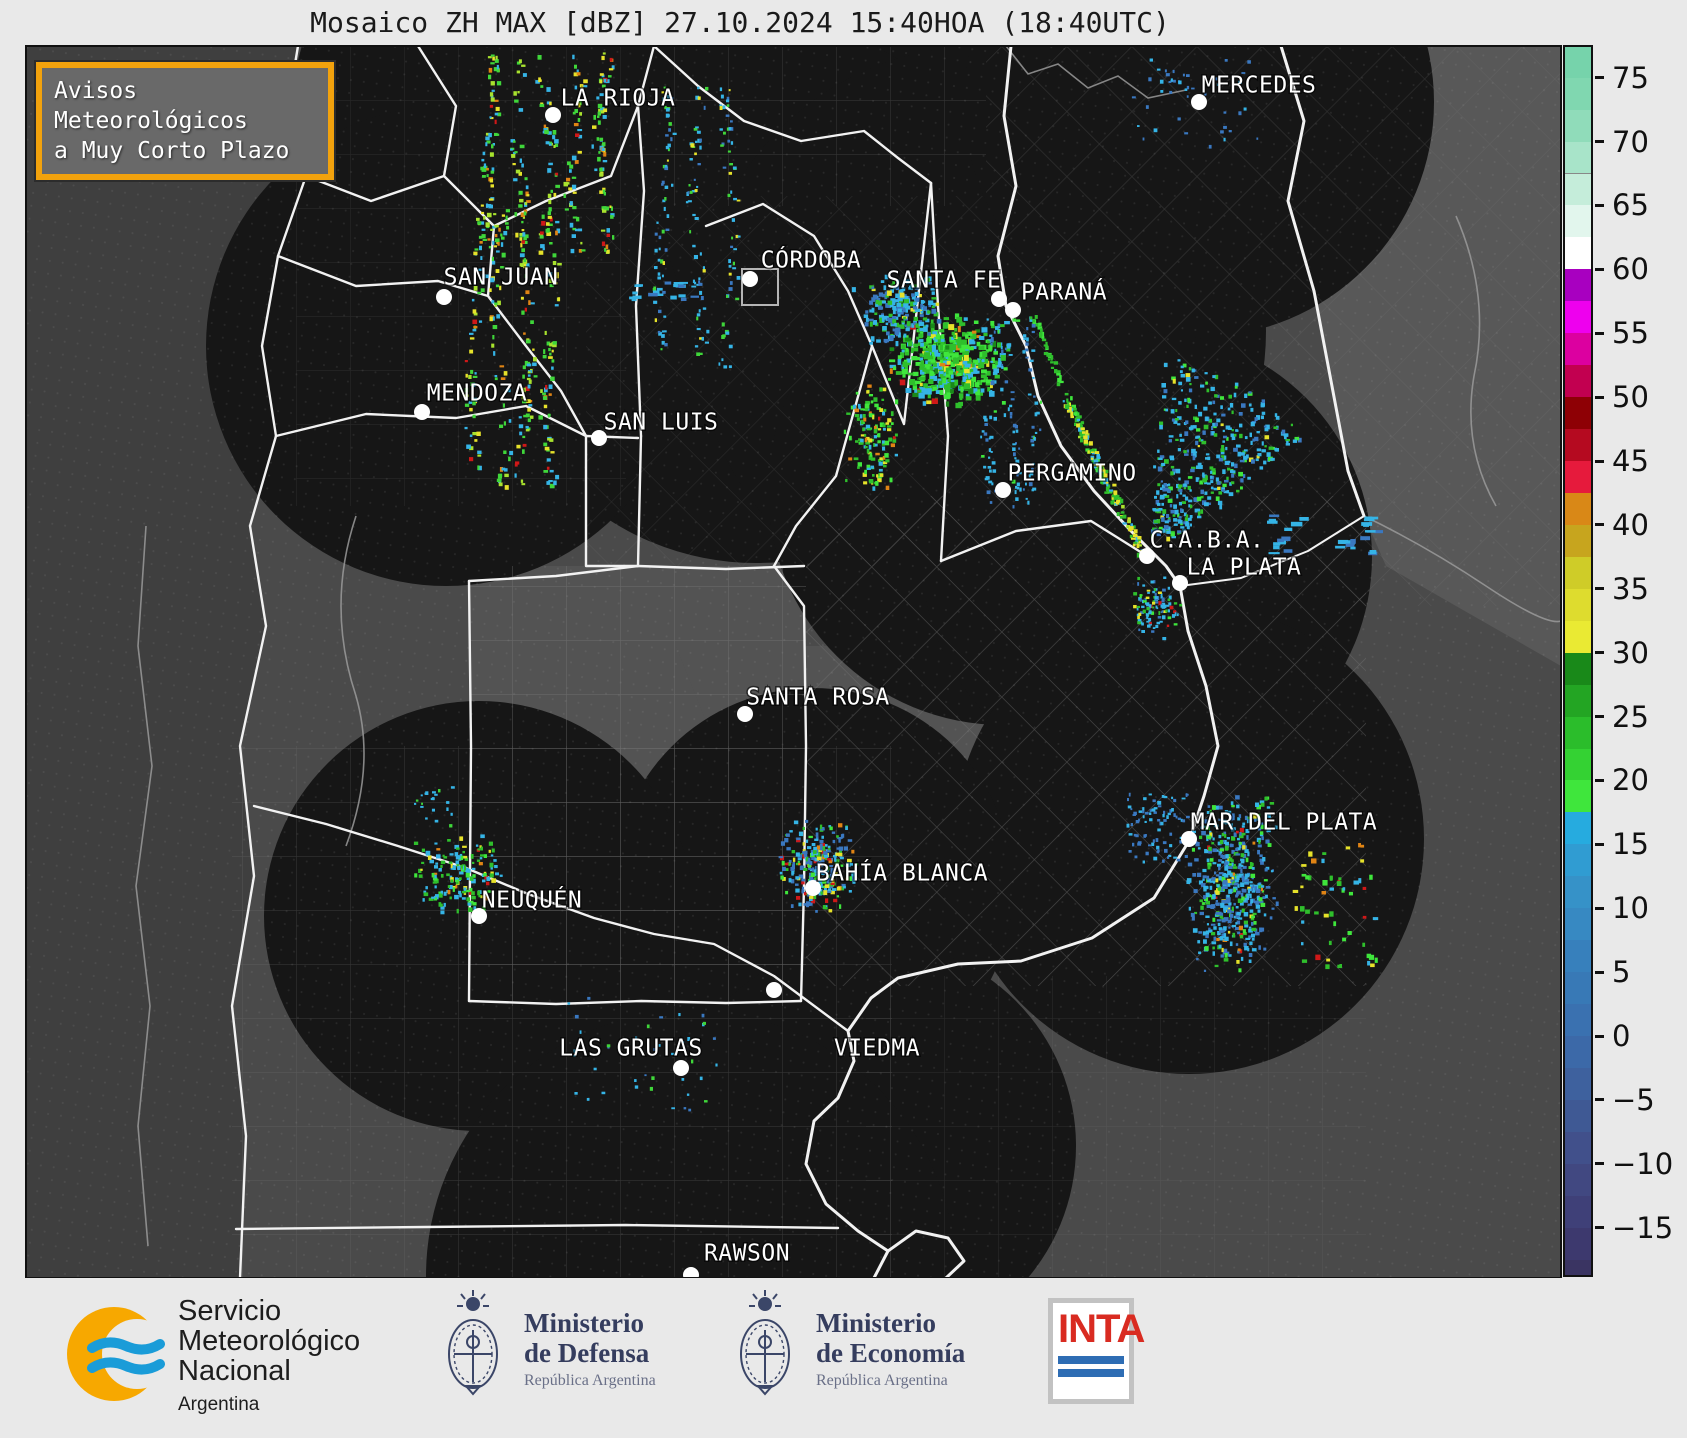  I want to click on city-label-rawson: RAWSON, so click(747, 1254).